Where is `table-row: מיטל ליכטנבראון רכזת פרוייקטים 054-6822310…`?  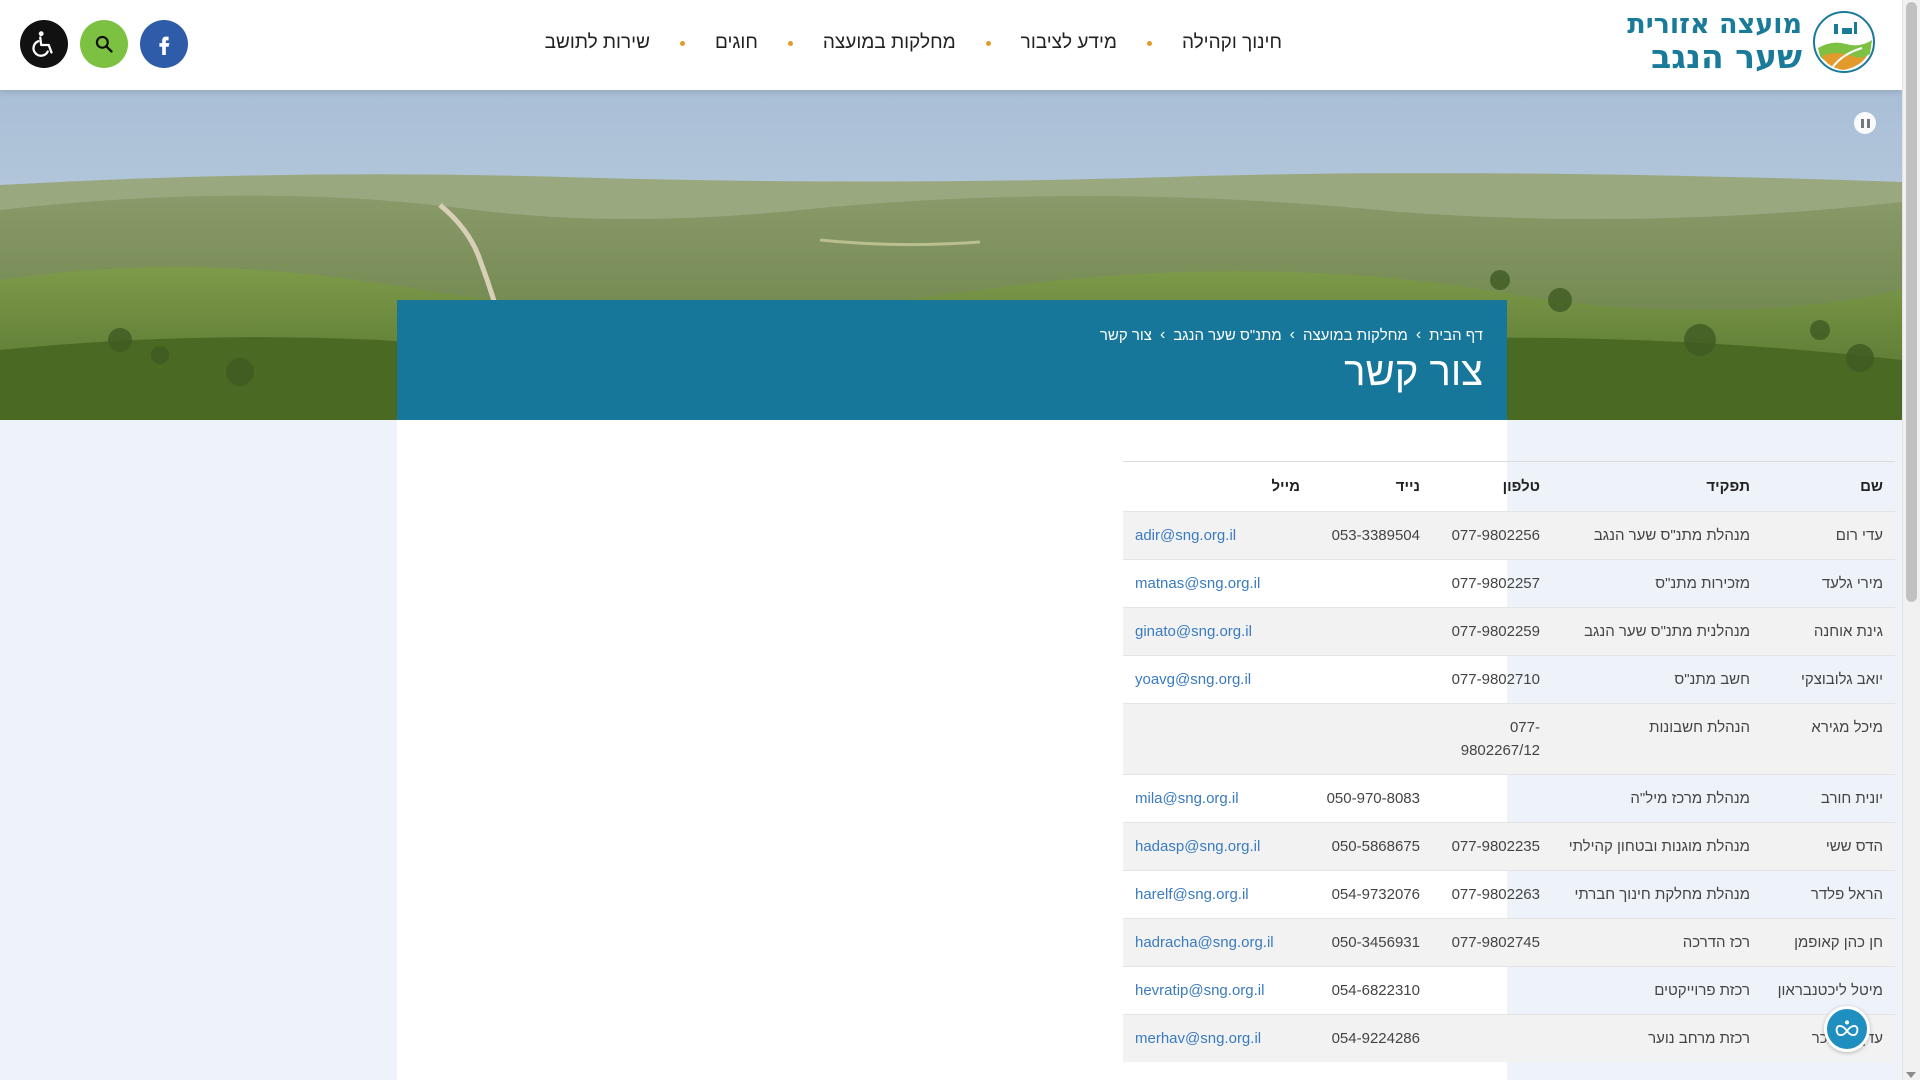 table-row: מיטל ליכטנבראון רכזת פרוייקטים 054-6822310… is located at coordinates (1509, 990).